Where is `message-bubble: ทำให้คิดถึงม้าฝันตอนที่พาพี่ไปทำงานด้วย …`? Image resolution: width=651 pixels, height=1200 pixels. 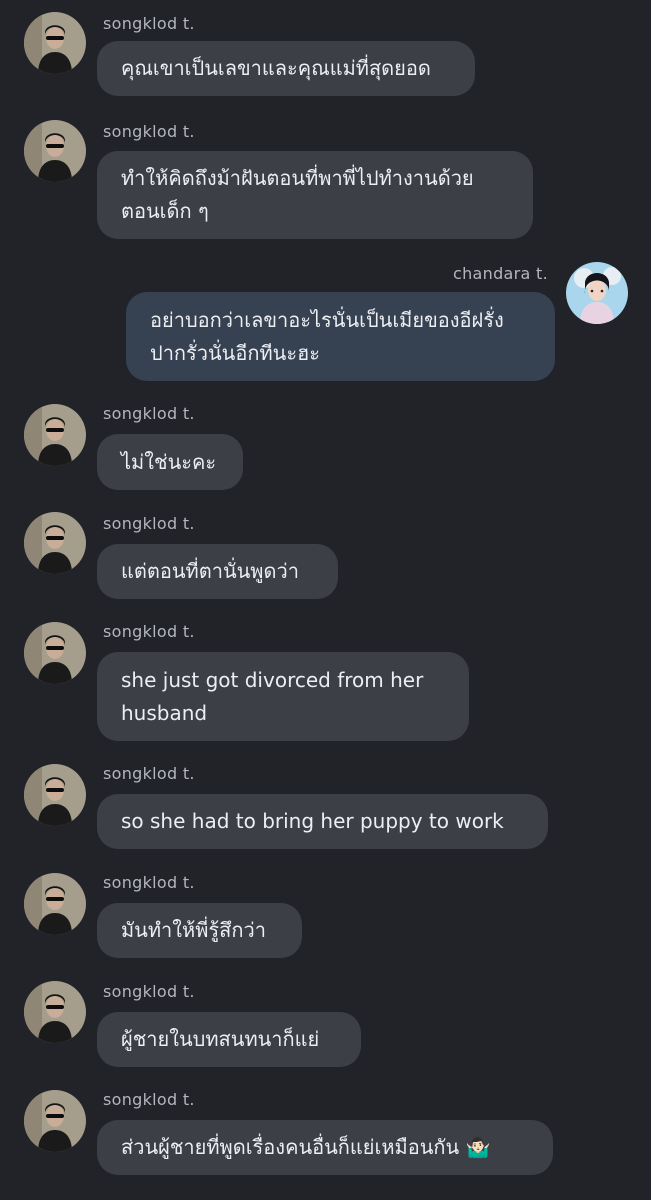
message-bubble: ทำให้คิดถึงม้าฝันตอนที่พาพี่ไปทำงานด้วย … is located at coordinates (315, 195).